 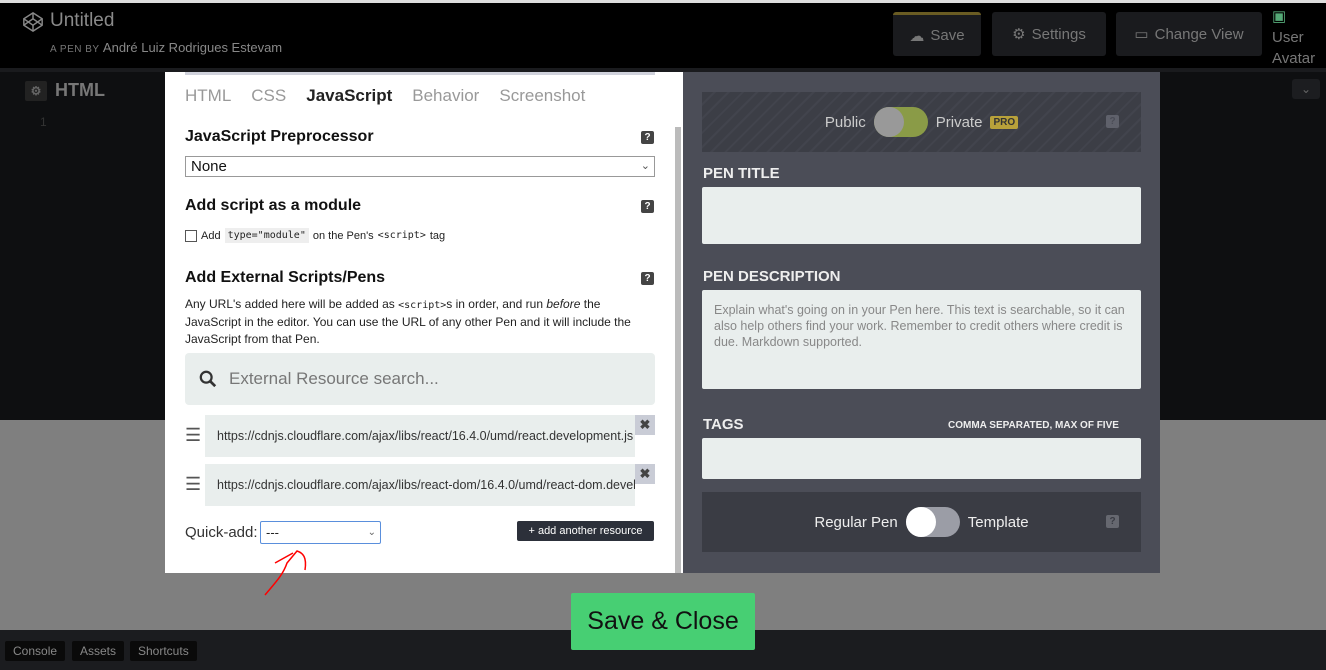 I want to click on change-view-label: Change View, so click(x=1199, y=34).